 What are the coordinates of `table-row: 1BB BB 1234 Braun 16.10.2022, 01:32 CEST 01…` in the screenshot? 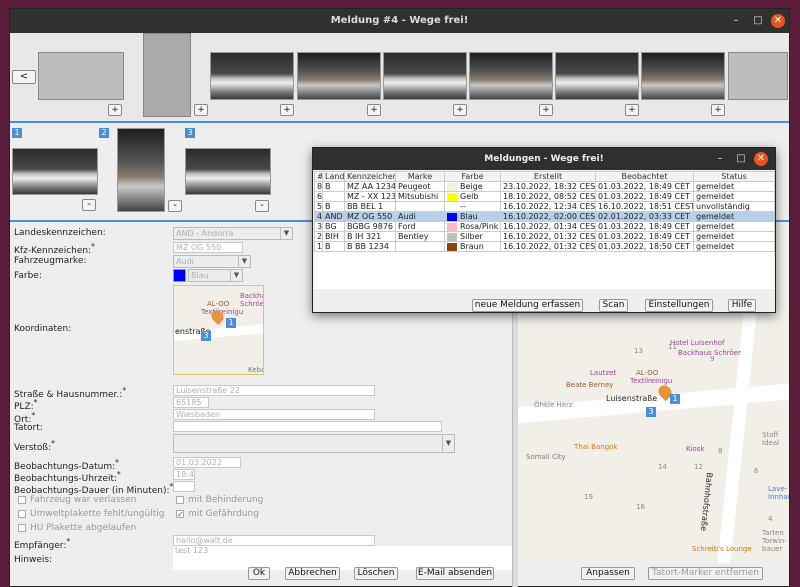 It's located at (544, 246).